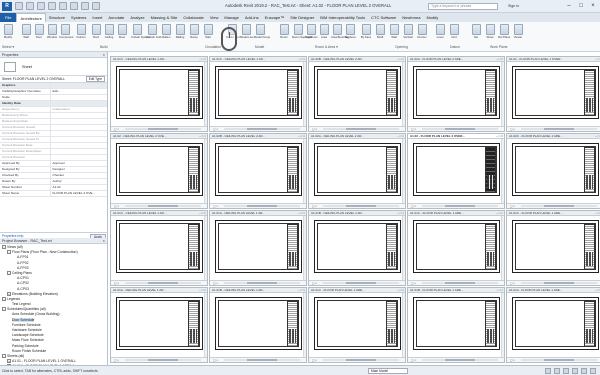  Describe the element at coordinates (422, 31) in the screenshot. I see `tool-dormer-button: Dormer` at that location.